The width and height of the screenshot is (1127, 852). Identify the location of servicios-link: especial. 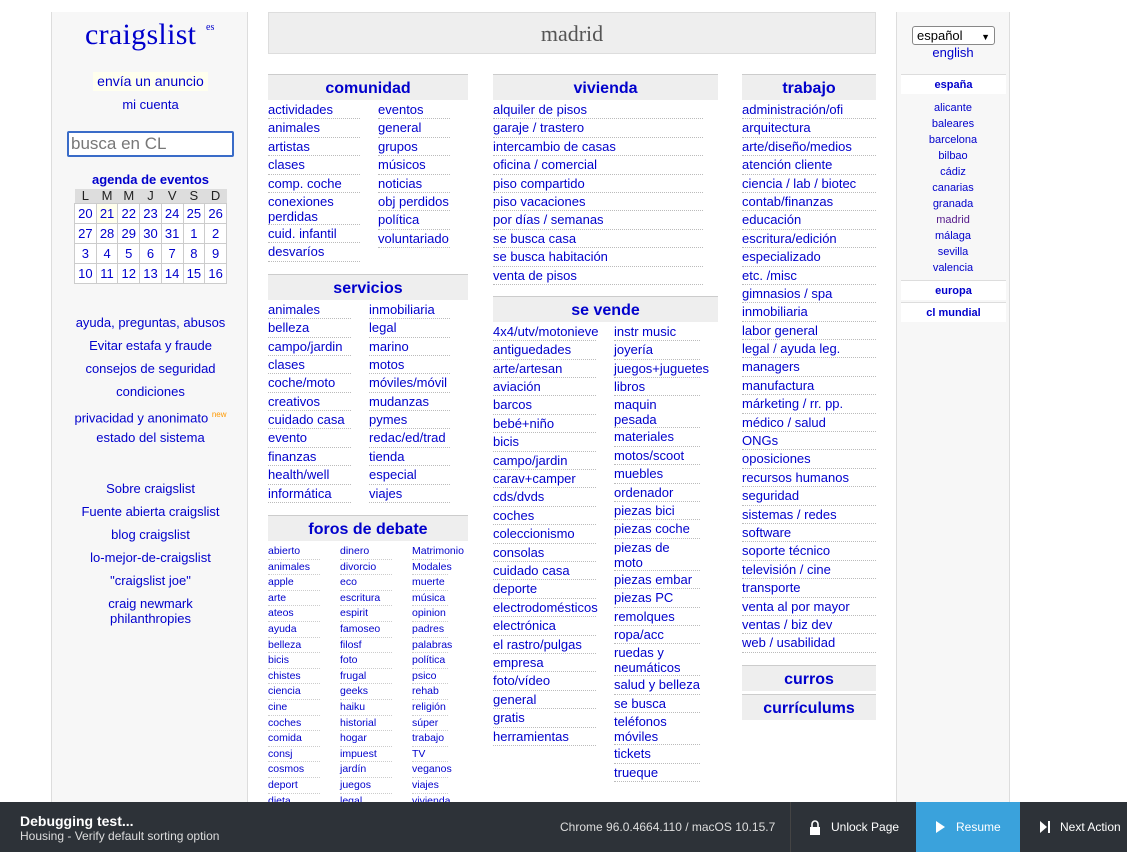
(409, 475).